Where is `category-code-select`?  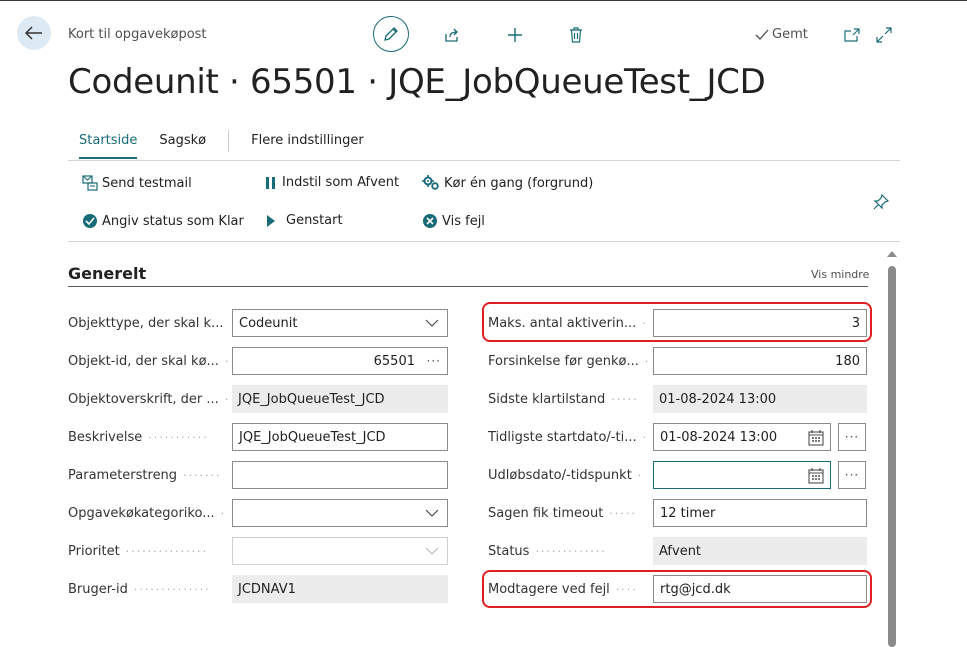
category-code-select is located at coordinates (340, 513).